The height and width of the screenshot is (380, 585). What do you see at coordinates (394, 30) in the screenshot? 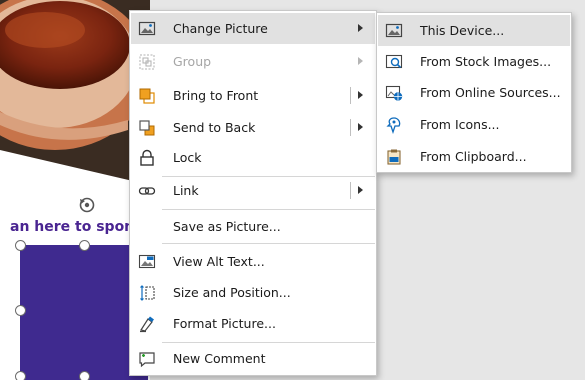
I see `this-device-icon` at bounding box center [394, 30].